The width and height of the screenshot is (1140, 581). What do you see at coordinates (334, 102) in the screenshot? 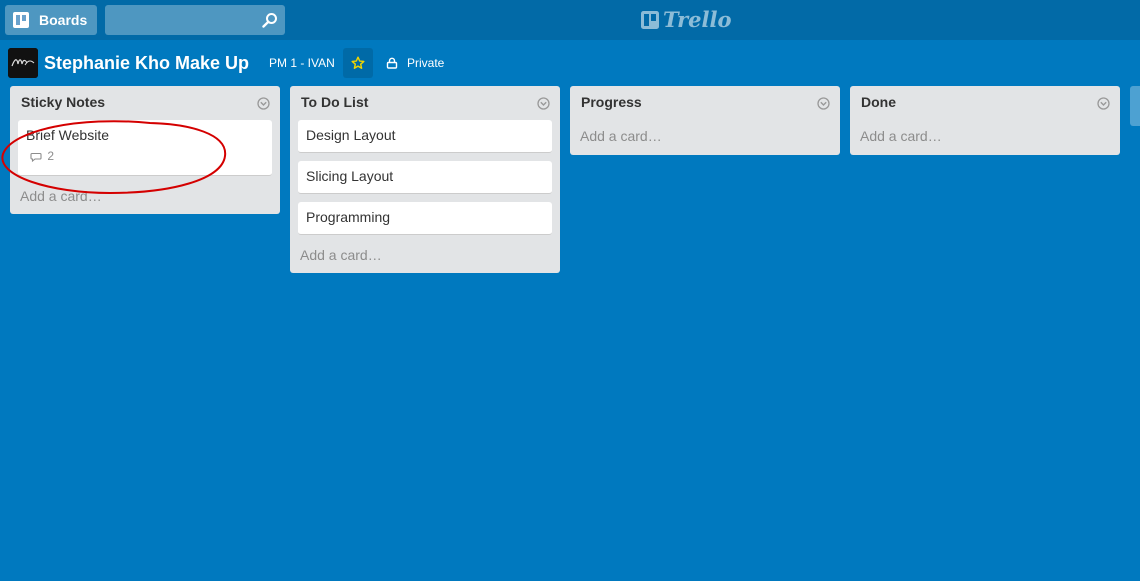
I see `list-title: To Do List` at bounding box center [334, 102].